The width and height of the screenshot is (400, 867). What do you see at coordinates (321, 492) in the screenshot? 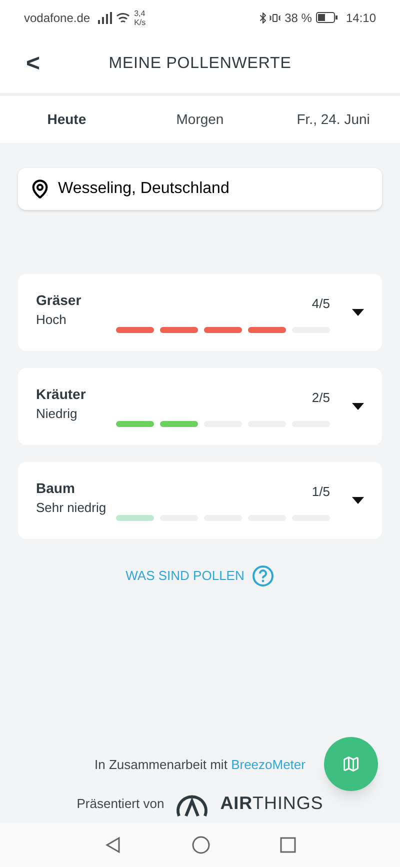
I see `pollen-score: 1/5` at bounding box center [321, 492].